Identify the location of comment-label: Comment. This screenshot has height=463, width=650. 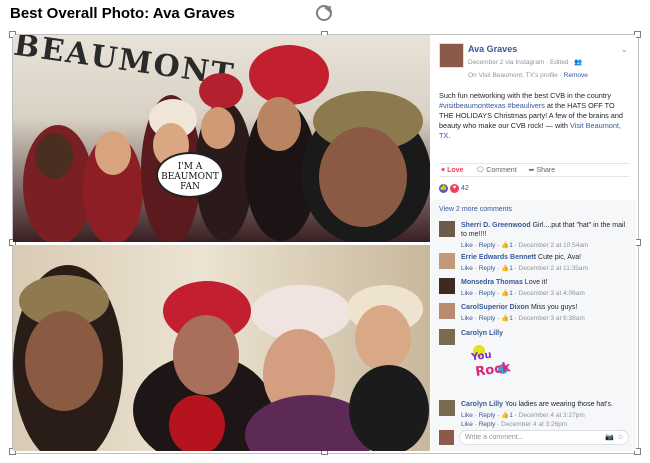
(501, 170).